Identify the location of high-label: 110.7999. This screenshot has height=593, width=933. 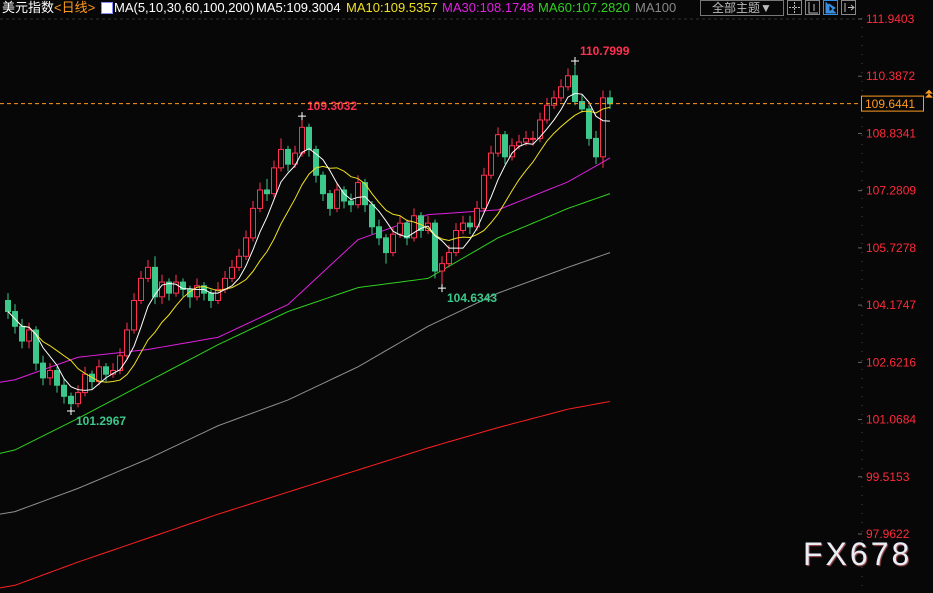
(605, 51).